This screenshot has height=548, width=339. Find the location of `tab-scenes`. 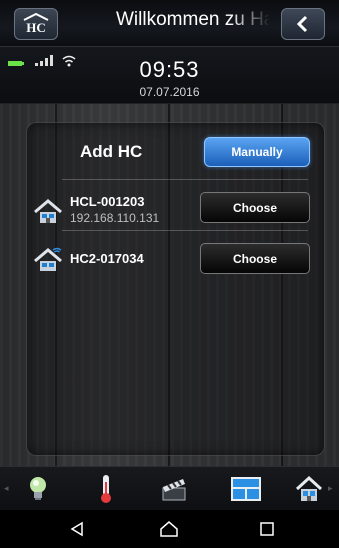

tab-scenes is located at coordinates (174, 489).